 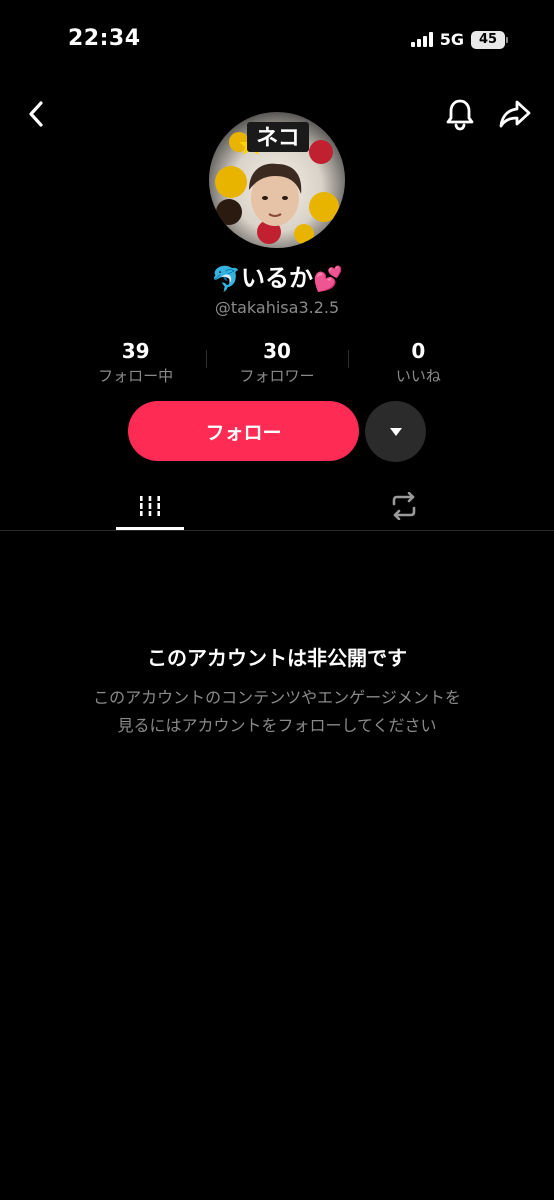 What do you see at coordinates (277, 697) in the screenshot?
I see `private-description-line: このアカウントのコンテンツやエンゲージメントを` at bounding box center [277, 697].